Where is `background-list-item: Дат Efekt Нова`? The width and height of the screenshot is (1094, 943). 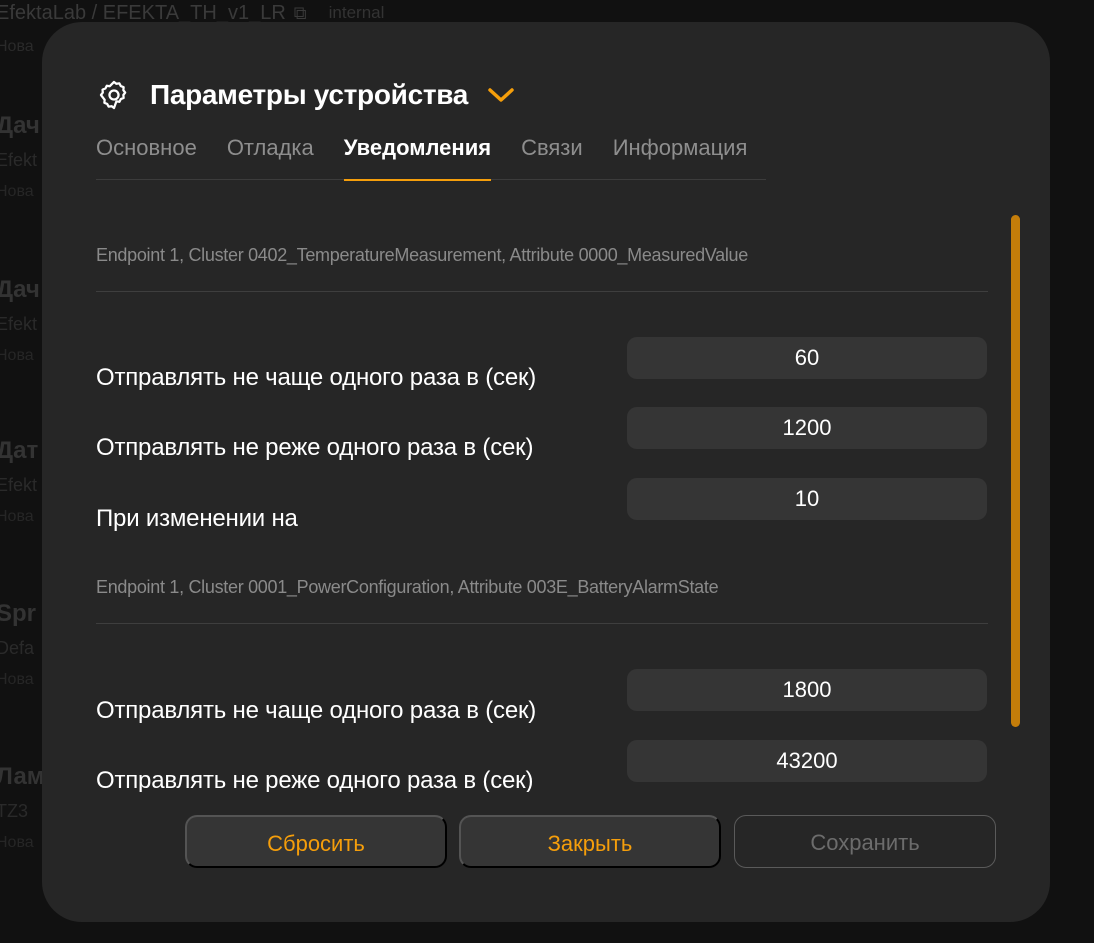 background-list-item: Дат Efekt Нова is located at coordinates (19, 481).